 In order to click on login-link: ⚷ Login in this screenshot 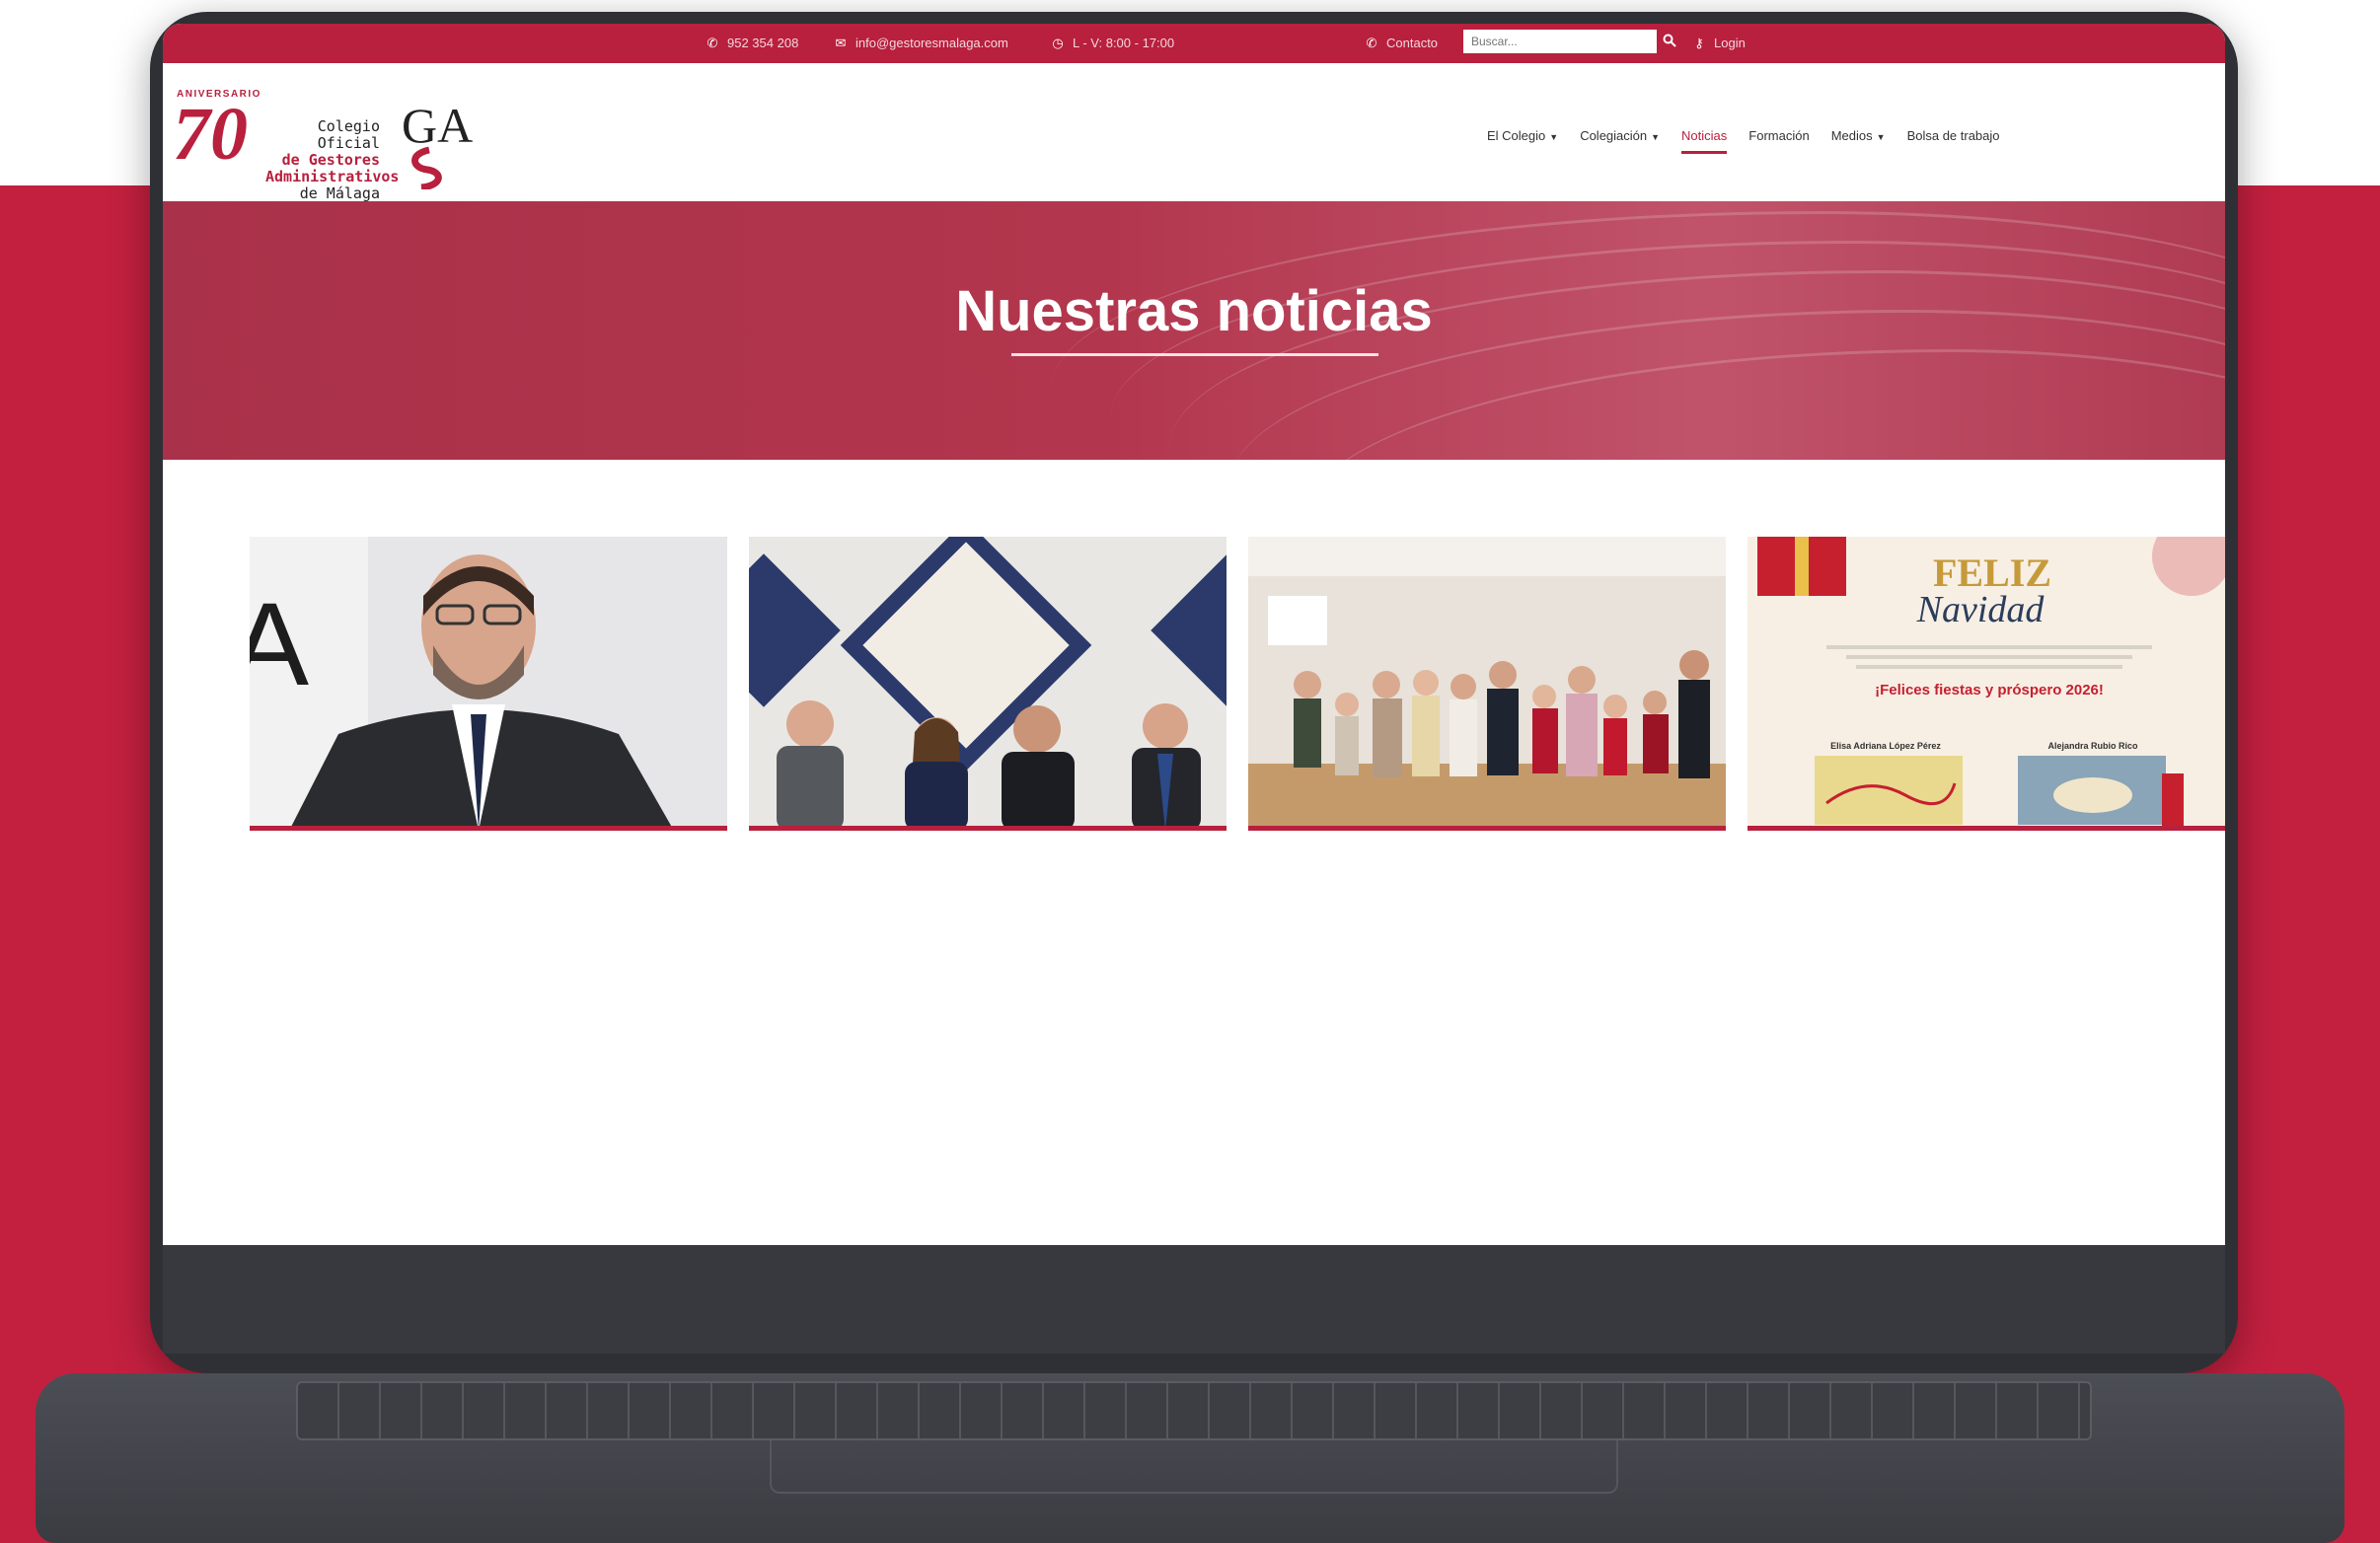, I will do `click(1719, 43)`.